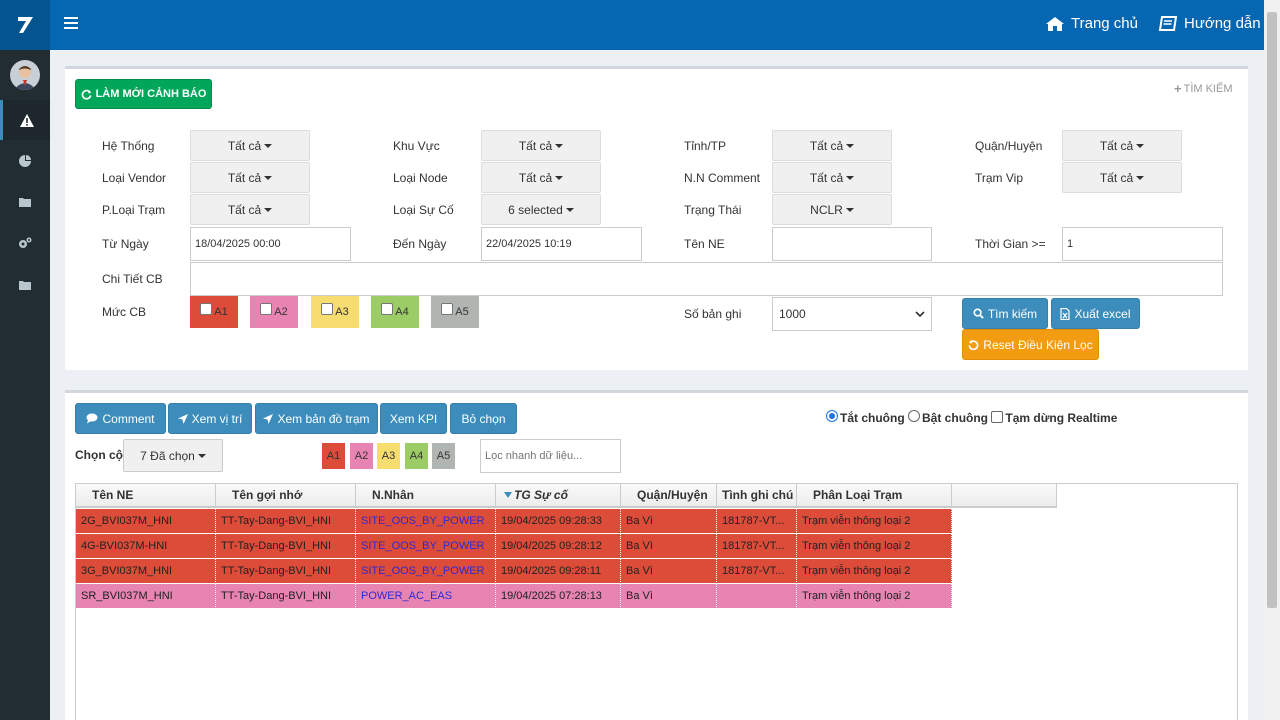  What do you see at coordinates (757, 496) in the screenshot?
I see `col-tinh-ghi-chu: Tình ghi chú` at bounding box center [757, 496].